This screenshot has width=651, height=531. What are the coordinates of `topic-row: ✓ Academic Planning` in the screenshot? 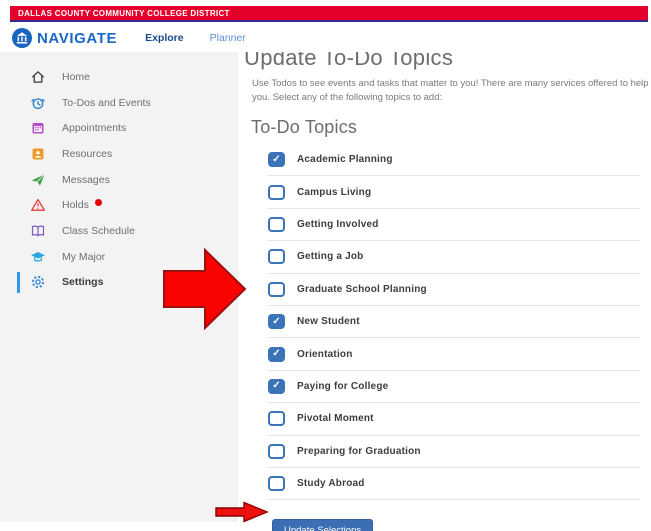 It's located at (454, 160).